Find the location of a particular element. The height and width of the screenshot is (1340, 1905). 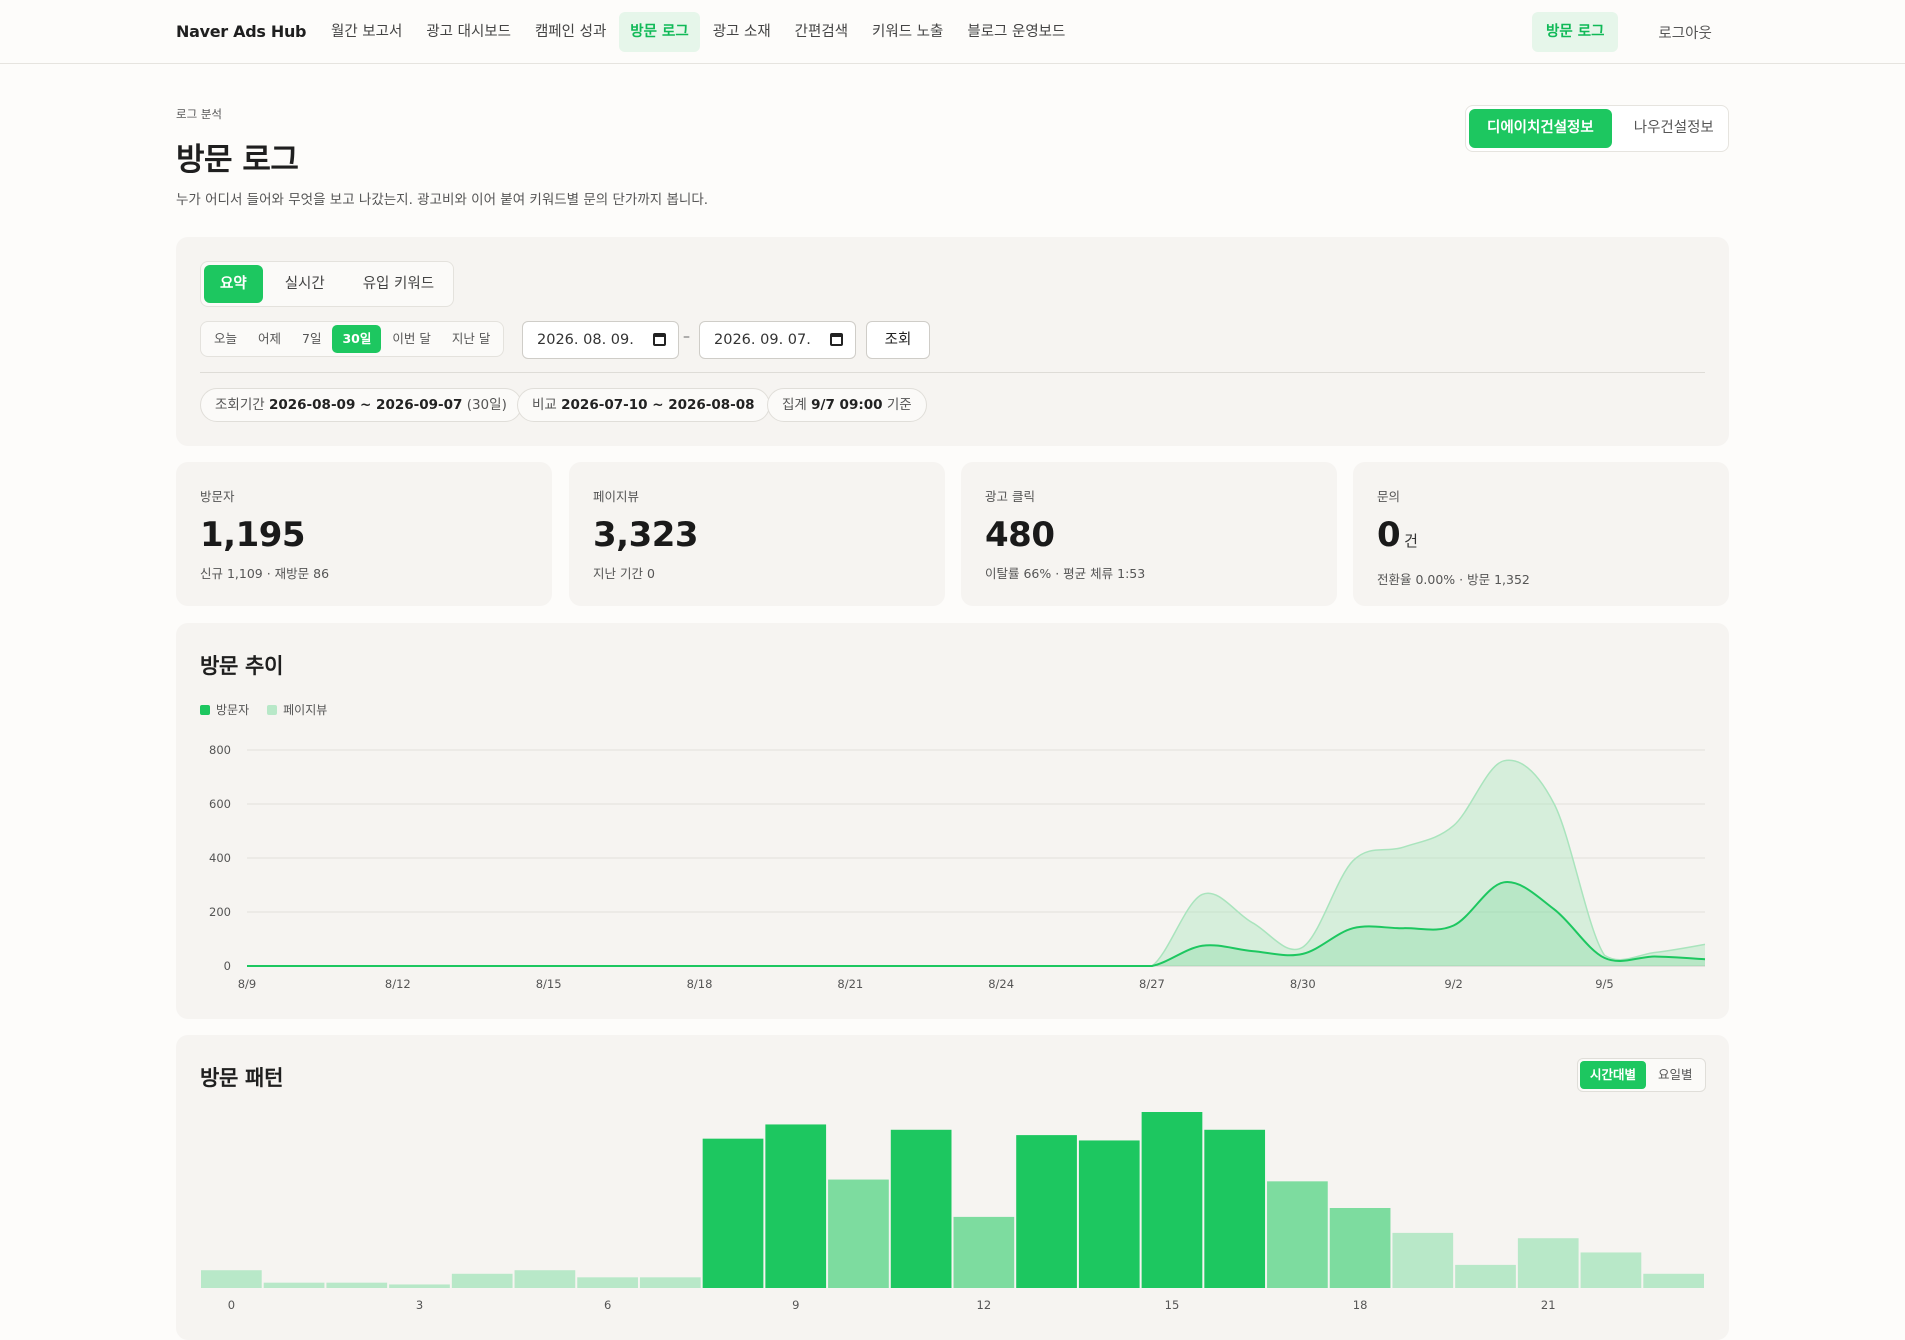

kpi-label: 광고 클릭 is located at coordinates (1010, 496).